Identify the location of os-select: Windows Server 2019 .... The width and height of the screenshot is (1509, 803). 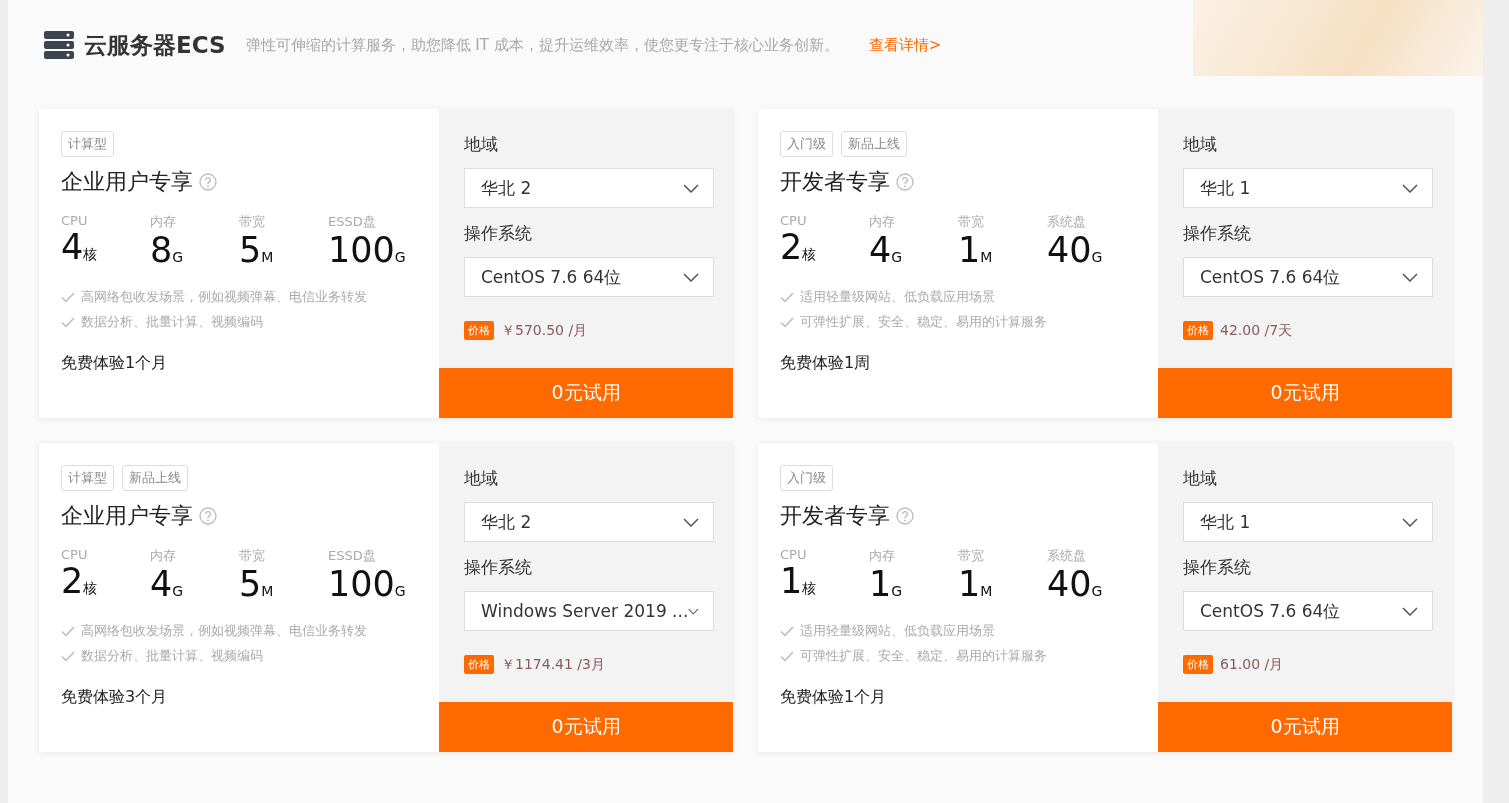
(589, 611).